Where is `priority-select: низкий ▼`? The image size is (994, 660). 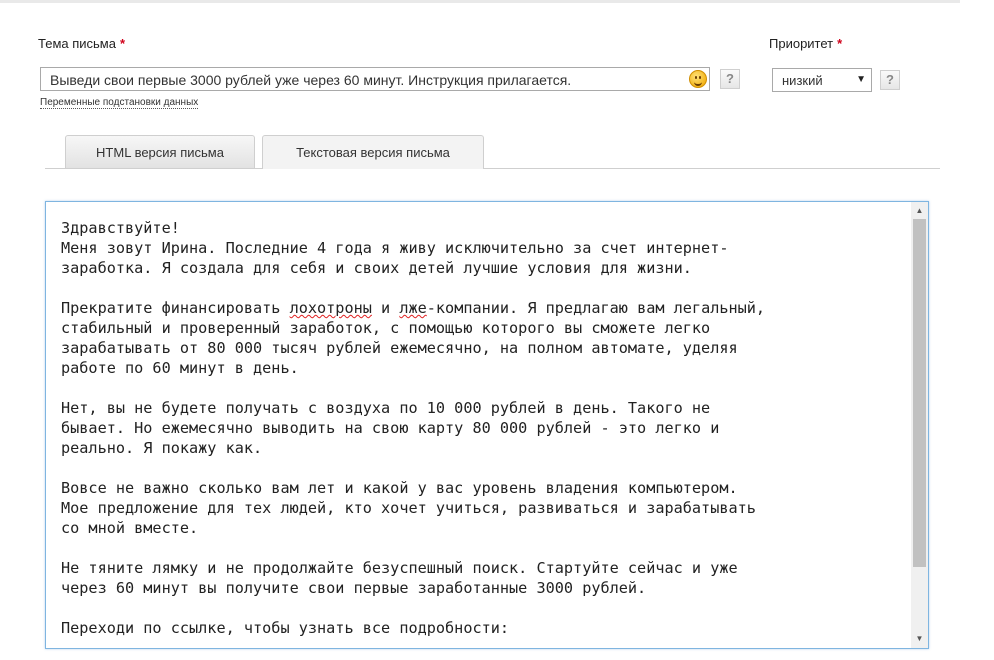
priority-select: низкий ▼ is located at coordinates (822, 80).